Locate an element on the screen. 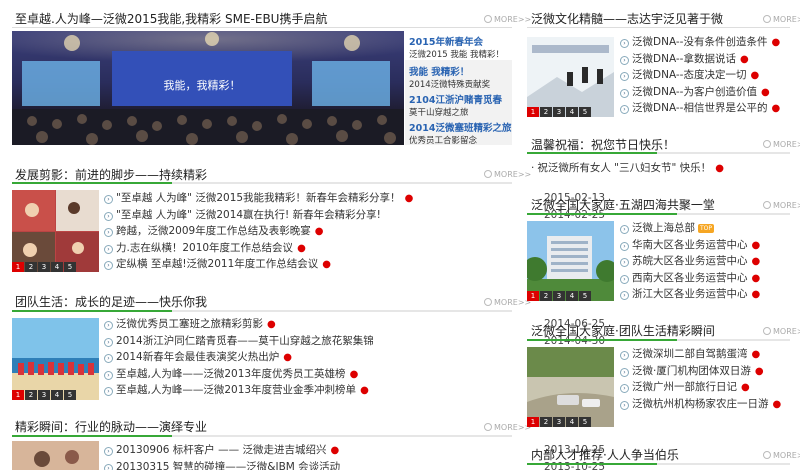 This screenshot has width=800, height=470. hero-side-item: 2015年新春年会 泛微2015 我能 我精彩！ is located at coordinates (458, 45).